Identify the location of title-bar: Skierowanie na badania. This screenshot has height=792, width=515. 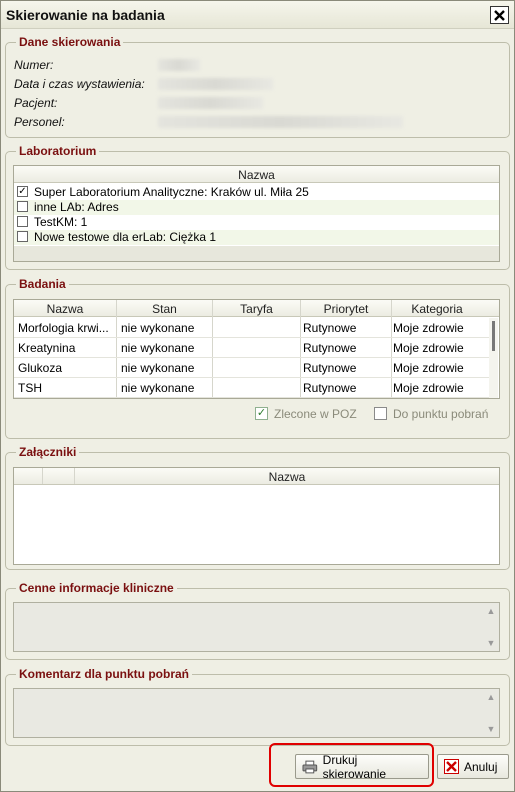
(257, 15).